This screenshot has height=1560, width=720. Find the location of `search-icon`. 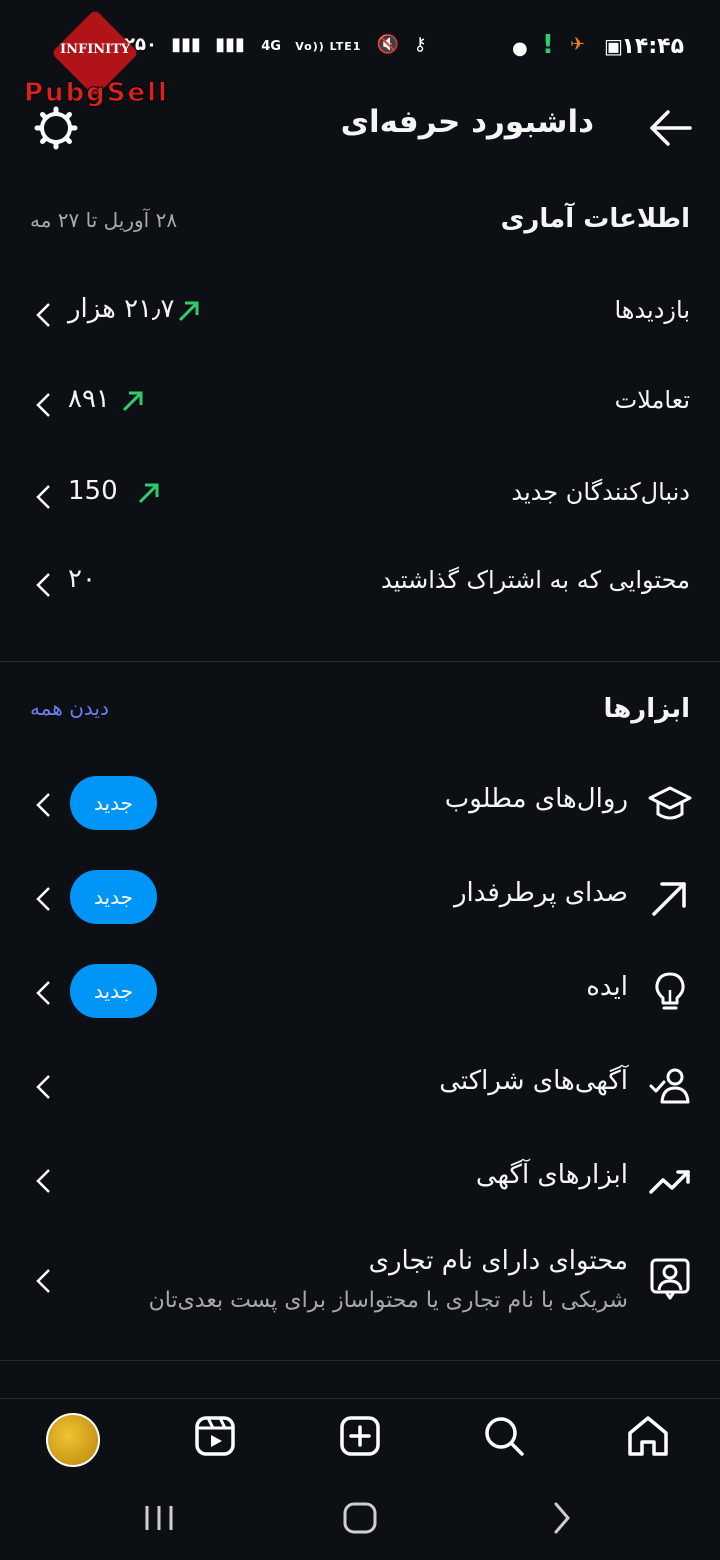

search-icon is located at coordinates (504, 1436).